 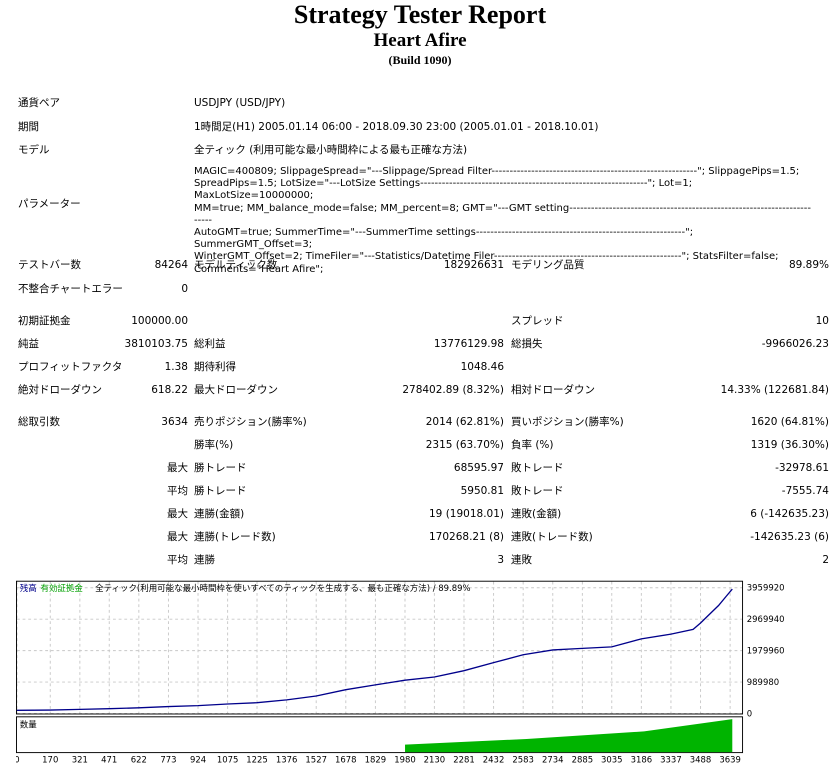 What do you see at coordinates (28, 725) in the screenshot?
I see `volume-label: 数量` at bounding box center [28, 725].